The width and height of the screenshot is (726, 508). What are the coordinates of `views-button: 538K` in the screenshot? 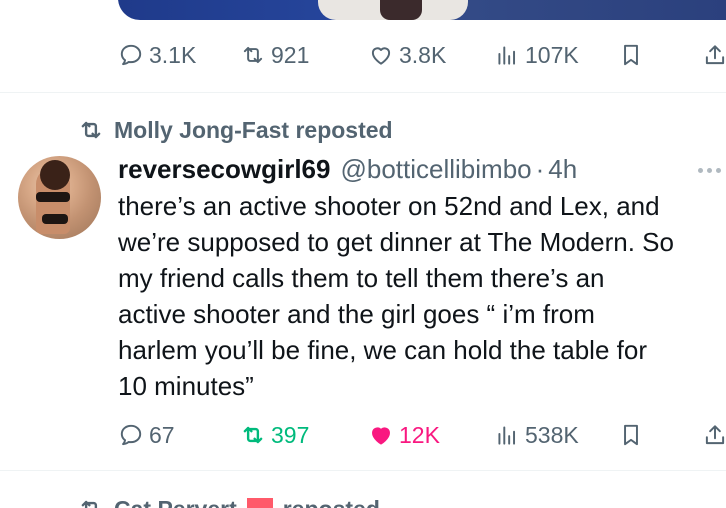 It's located at (536, 435).